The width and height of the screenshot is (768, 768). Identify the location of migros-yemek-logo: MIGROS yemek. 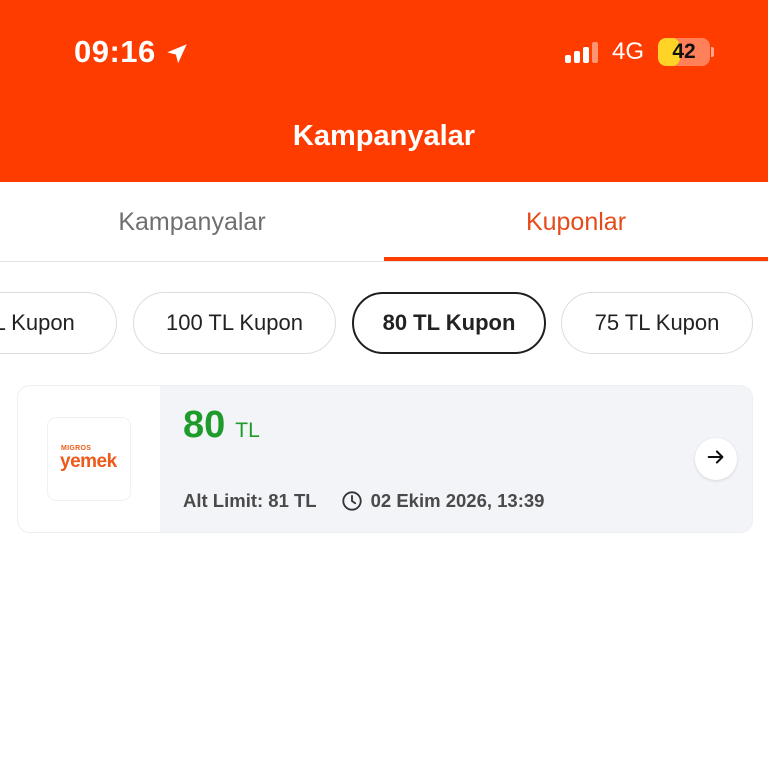
(89, 459).